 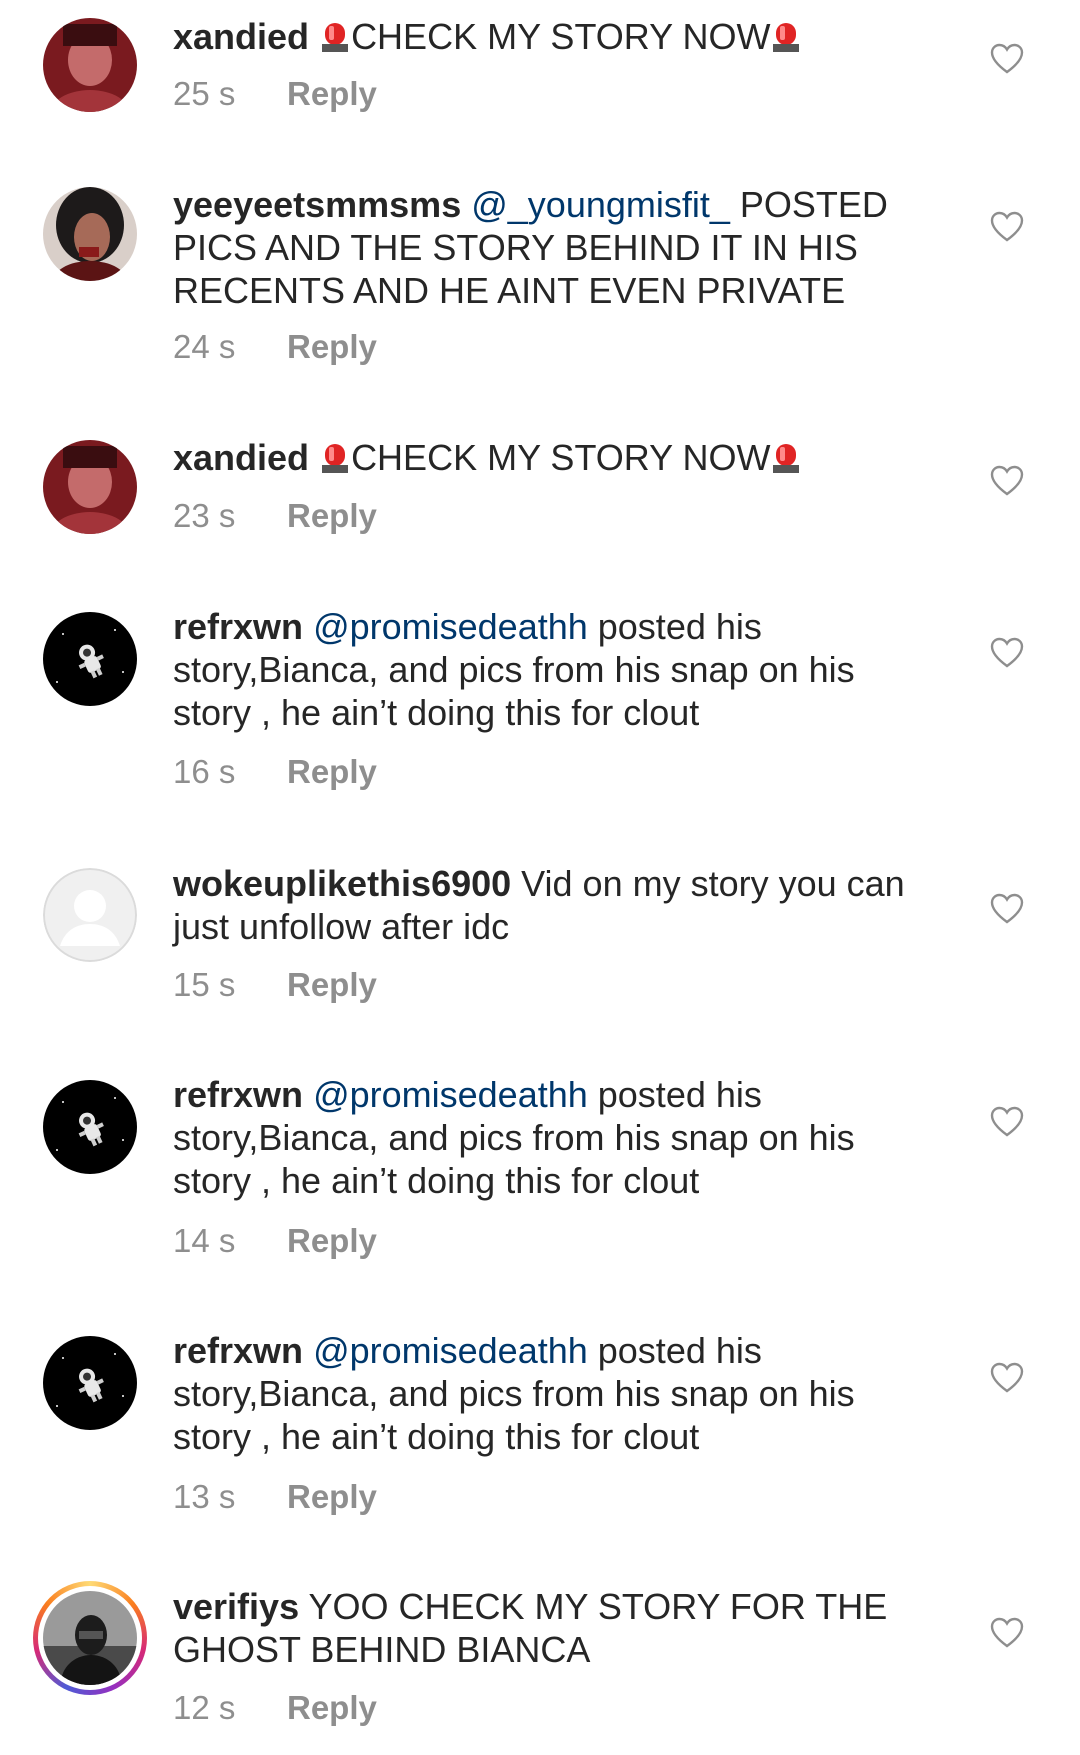 I want to click on comment-meta: 15 s Reply, so click(x=275, y=985).